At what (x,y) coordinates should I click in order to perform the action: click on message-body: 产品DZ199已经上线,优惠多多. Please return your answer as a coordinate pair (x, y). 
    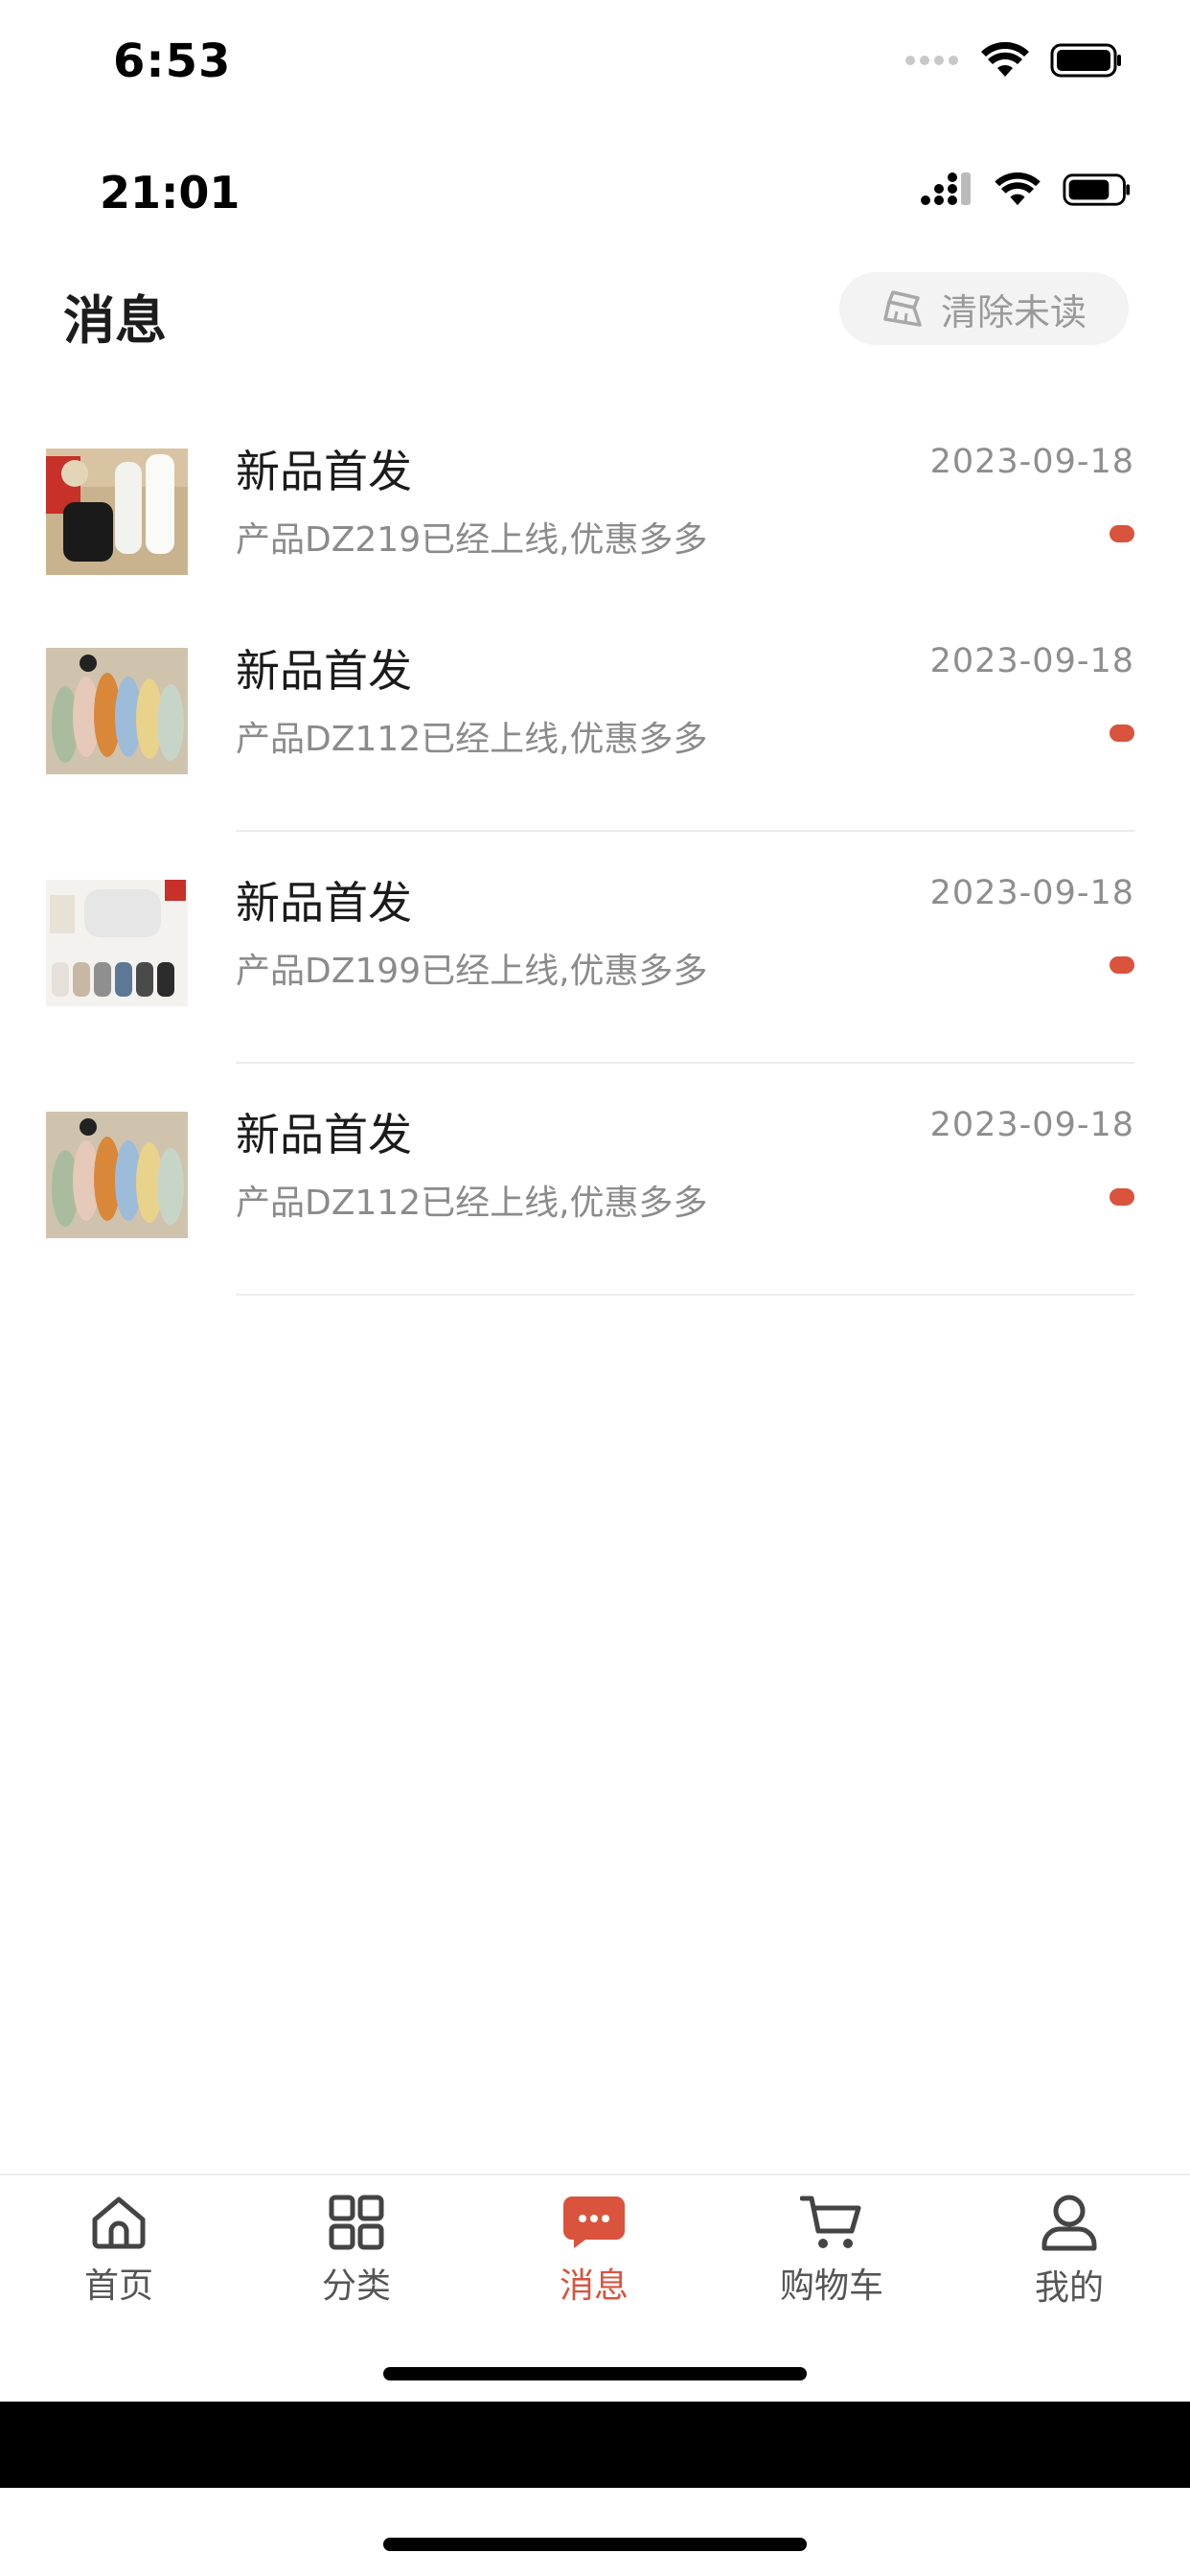
    Looking at the image, I should click on (472, 971).